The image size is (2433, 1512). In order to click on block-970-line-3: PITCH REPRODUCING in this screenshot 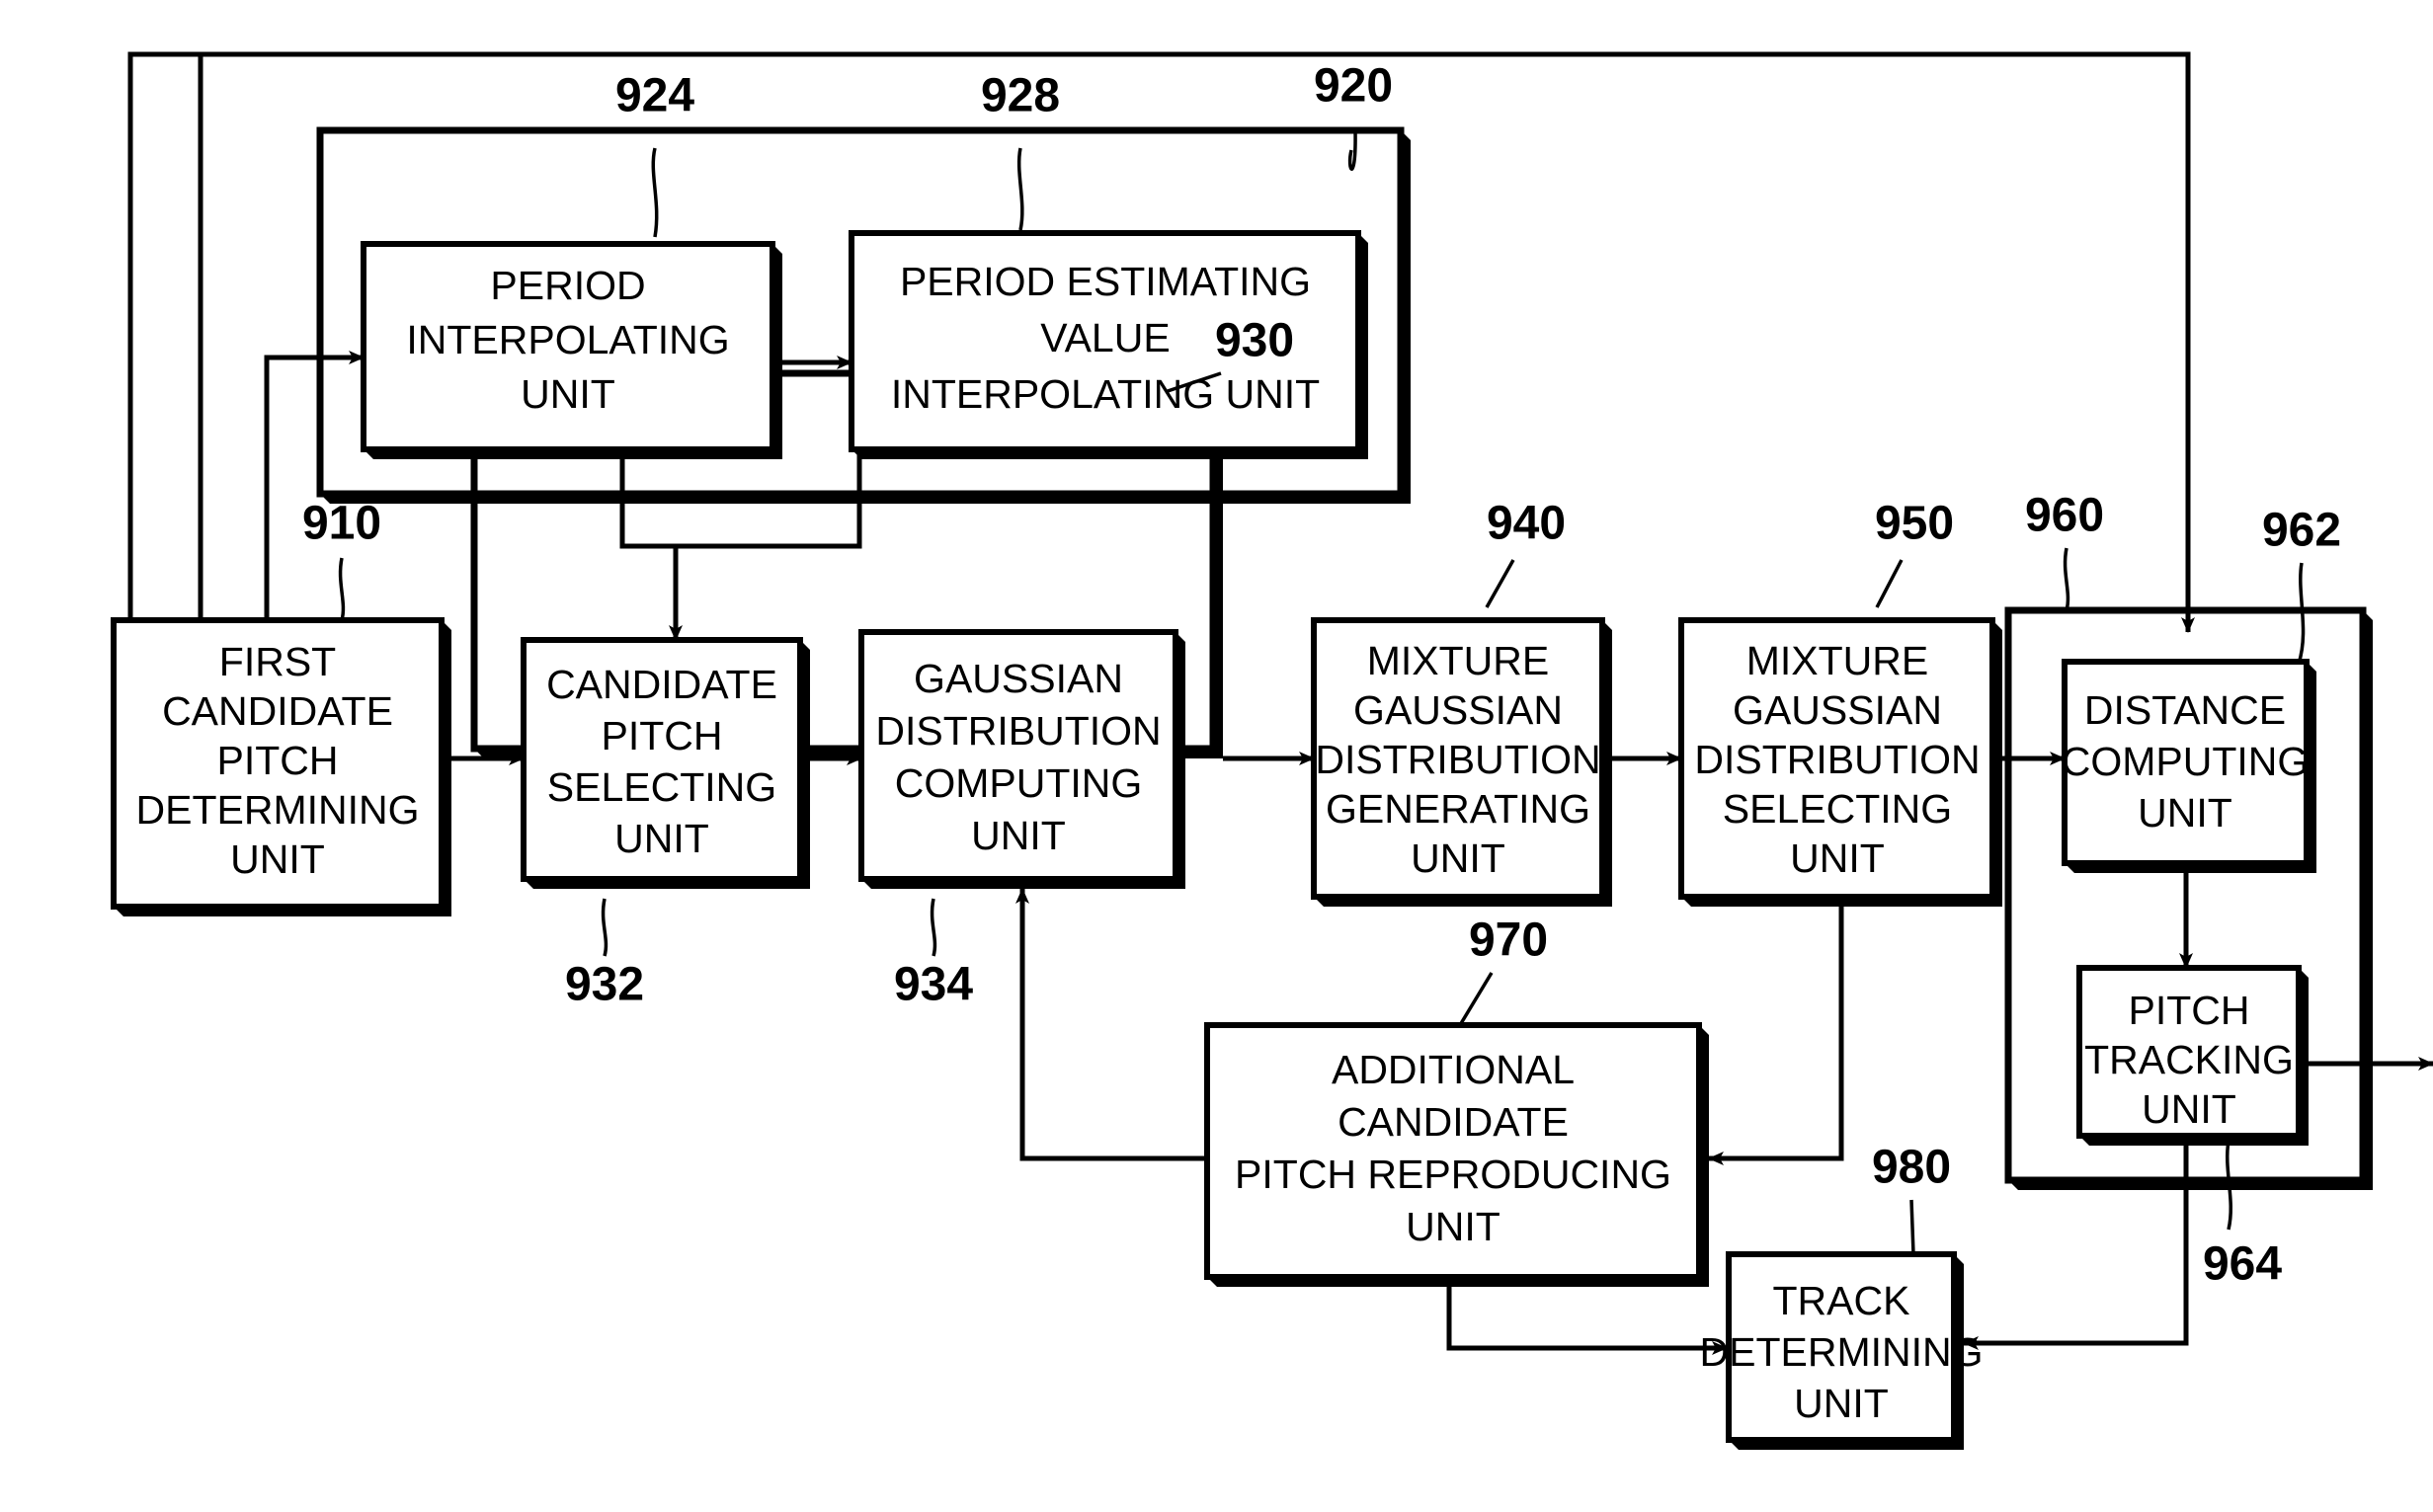, I will do `click(1453, 1175)`.